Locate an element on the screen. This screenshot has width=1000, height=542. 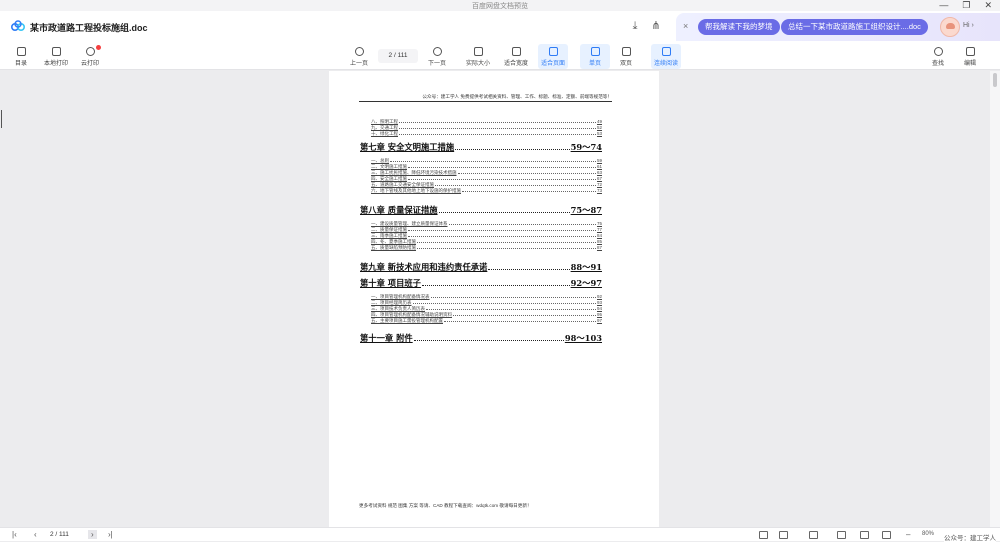
toc-section-row: 四、项目管理机构配备情况辅助说明资料 95 is located at coordinates (486, 314).